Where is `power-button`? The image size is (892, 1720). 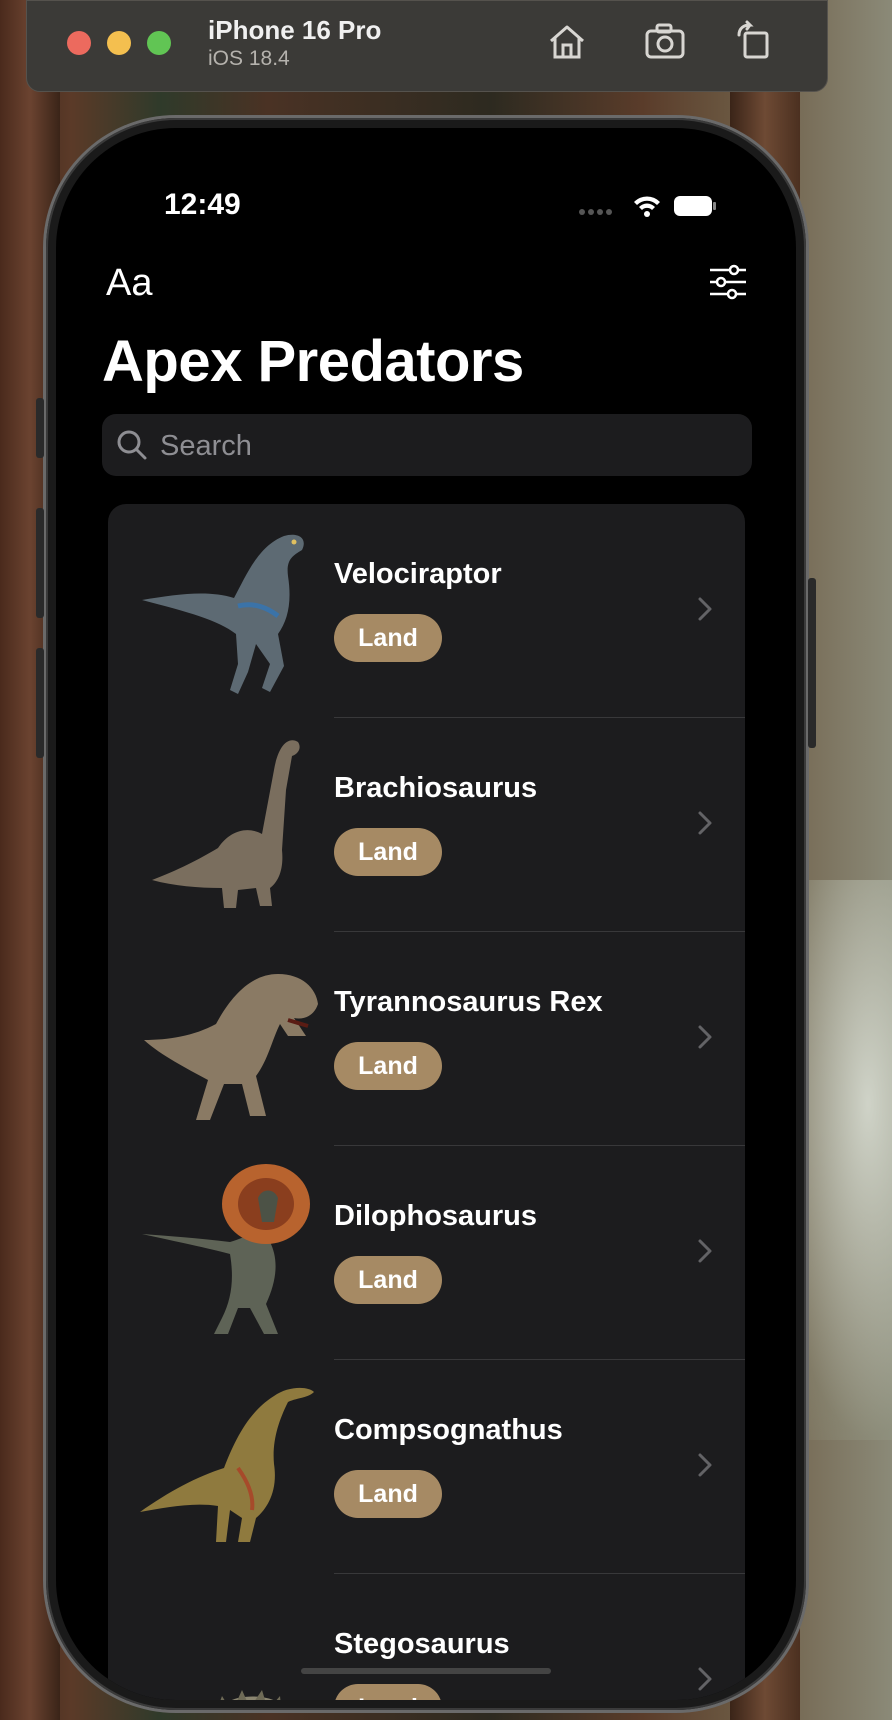
power-button is located at coordinates (812, 663).